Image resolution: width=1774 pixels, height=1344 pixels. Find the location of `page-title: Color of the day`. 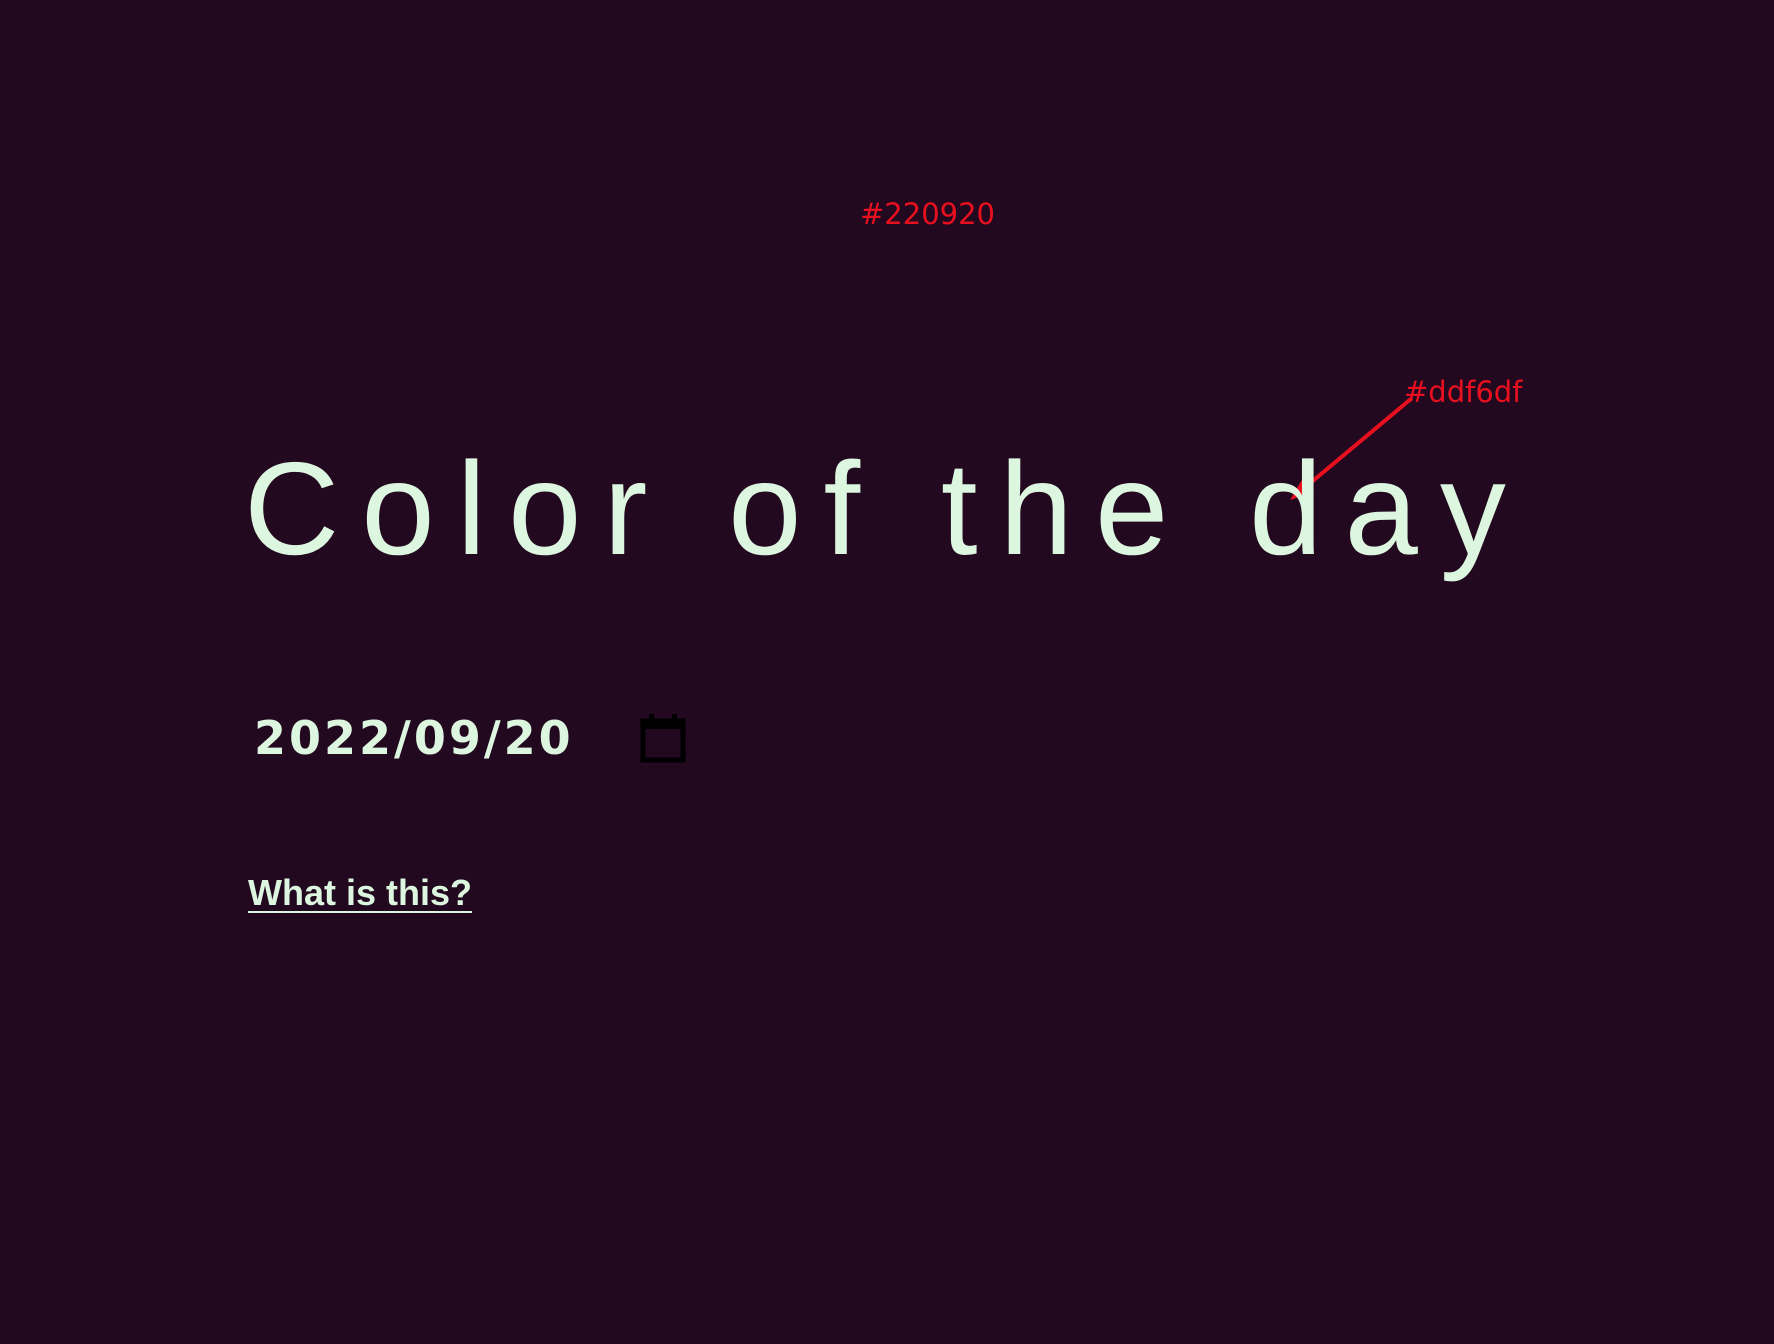

page-title: Color of the day is located at coordinates (886, 508).